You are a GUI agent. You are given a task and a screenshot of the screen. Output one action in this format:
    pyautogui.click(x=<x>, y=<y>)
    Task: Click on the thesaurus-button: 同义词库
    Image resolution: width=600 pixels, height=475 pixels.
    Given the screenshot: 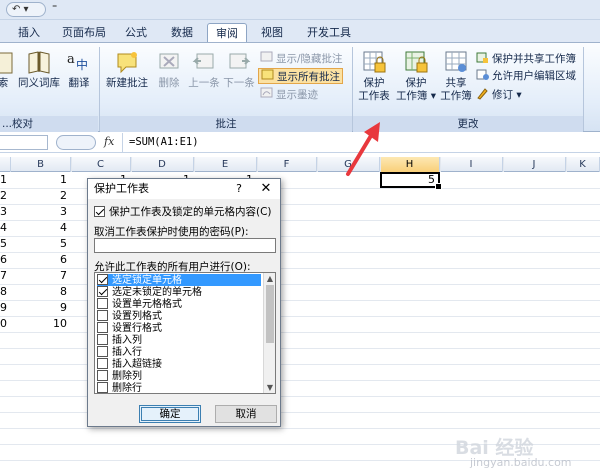 What is the action you would take?
    pyautogui.click(x=39, y=69)
    